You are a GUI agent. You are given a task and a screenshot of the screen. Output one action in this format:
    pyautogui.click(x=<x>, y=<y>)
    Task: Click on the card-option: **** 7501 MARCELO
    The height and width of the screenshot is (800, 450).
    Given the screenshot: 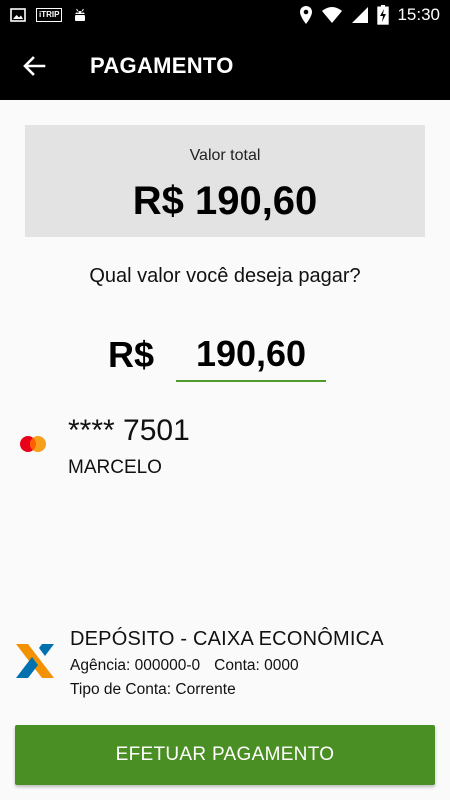 What is the action you would take?
    pyautogui.click(x=225, y=450)
    